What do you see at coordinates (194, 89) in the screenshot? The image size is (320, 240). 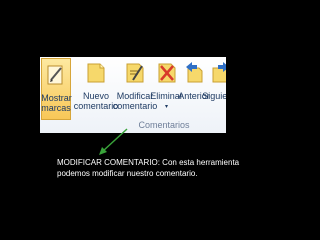 I see `previous-comment-button: Anterior` at bounding box center [194, 89].